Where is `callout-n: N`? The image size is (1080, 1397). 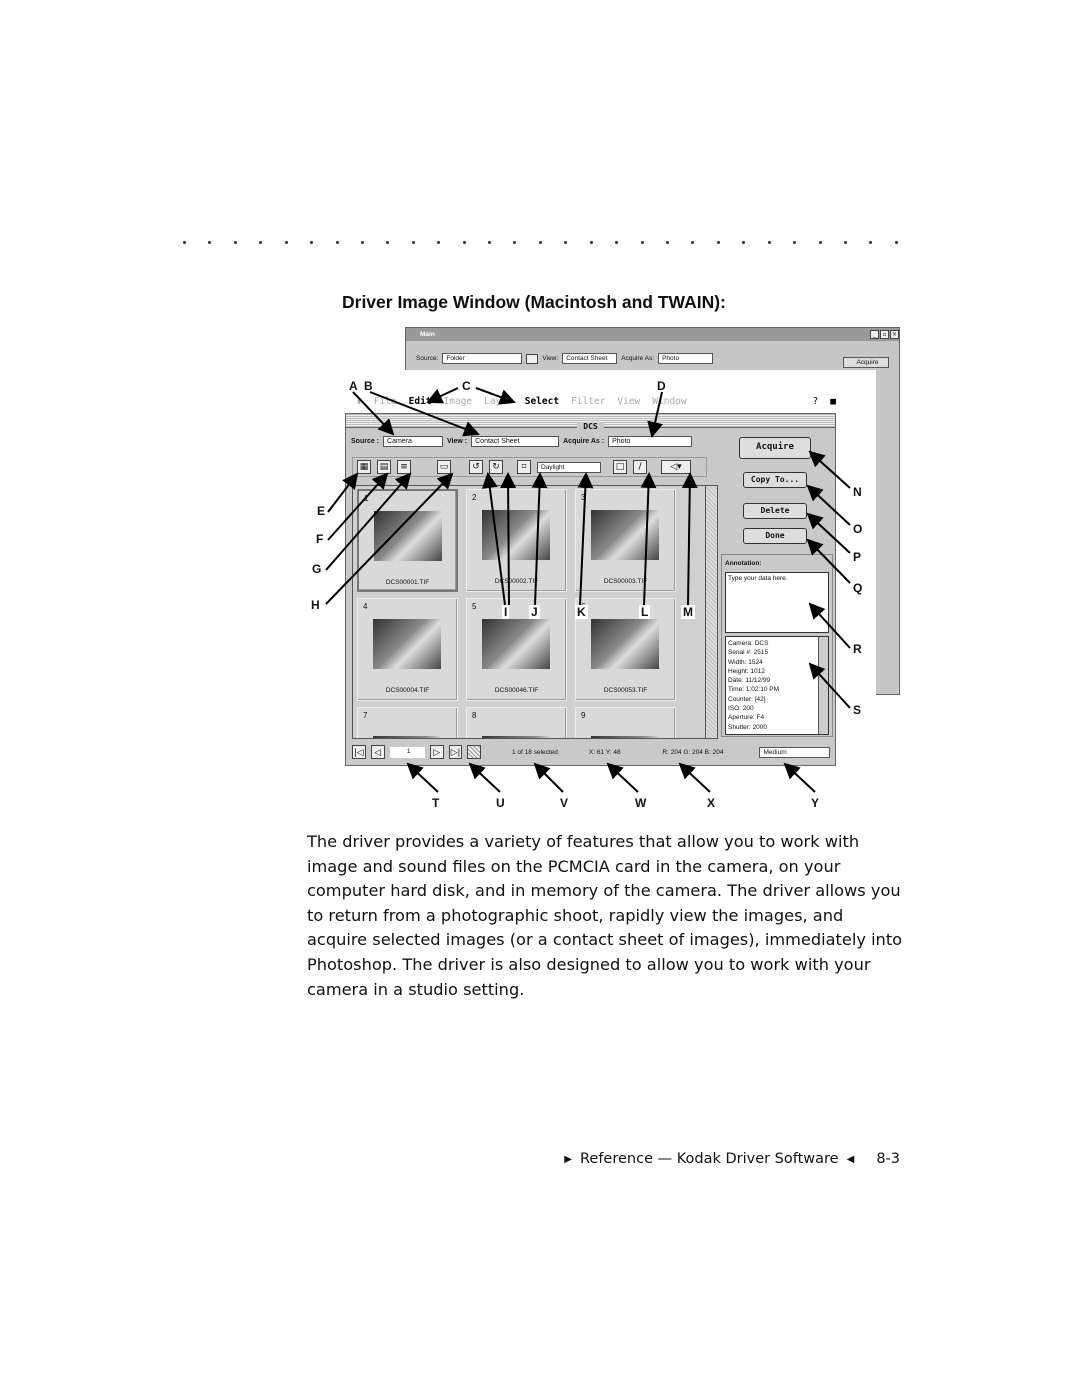 callout-n: N is located at coordinates (857, 492).